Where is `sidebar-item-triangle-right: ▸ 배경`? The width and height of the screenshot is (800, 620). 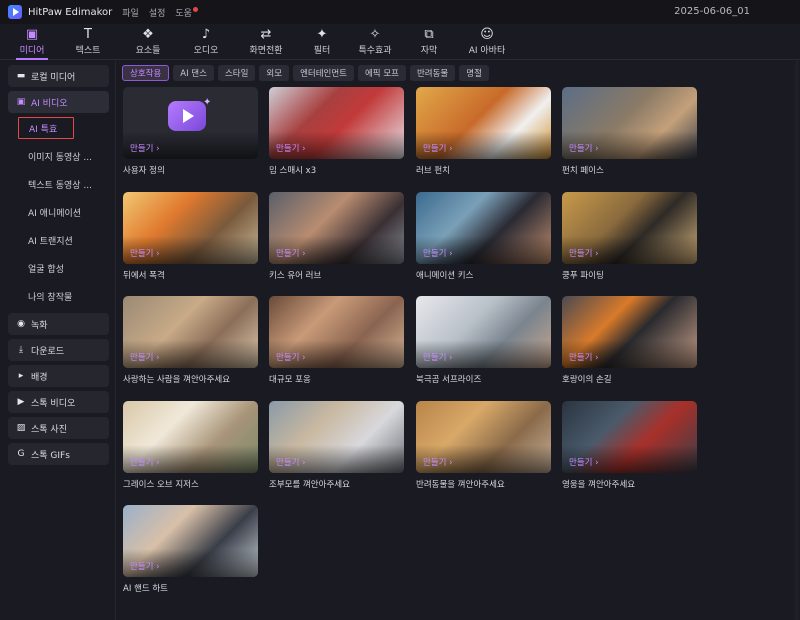 sidebar-item-triangle-right: ▸ 배경 is located at coordinates (58, 376).